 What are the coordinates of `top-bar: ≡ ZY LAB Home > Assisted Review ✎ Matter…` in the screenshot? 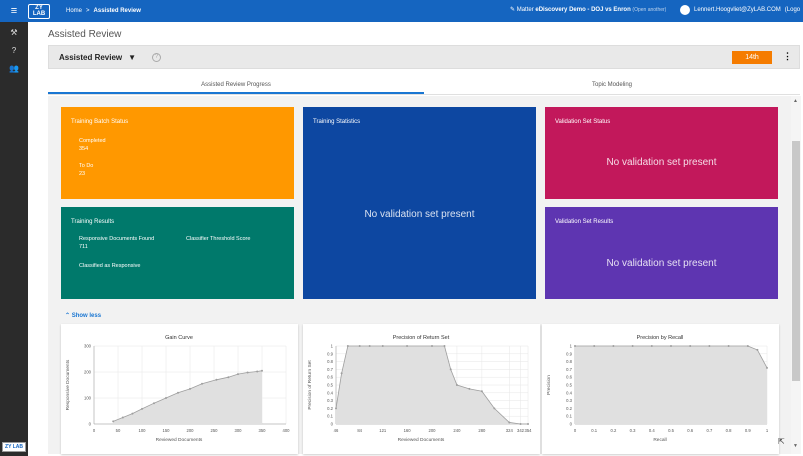 It's located at (401, 11).